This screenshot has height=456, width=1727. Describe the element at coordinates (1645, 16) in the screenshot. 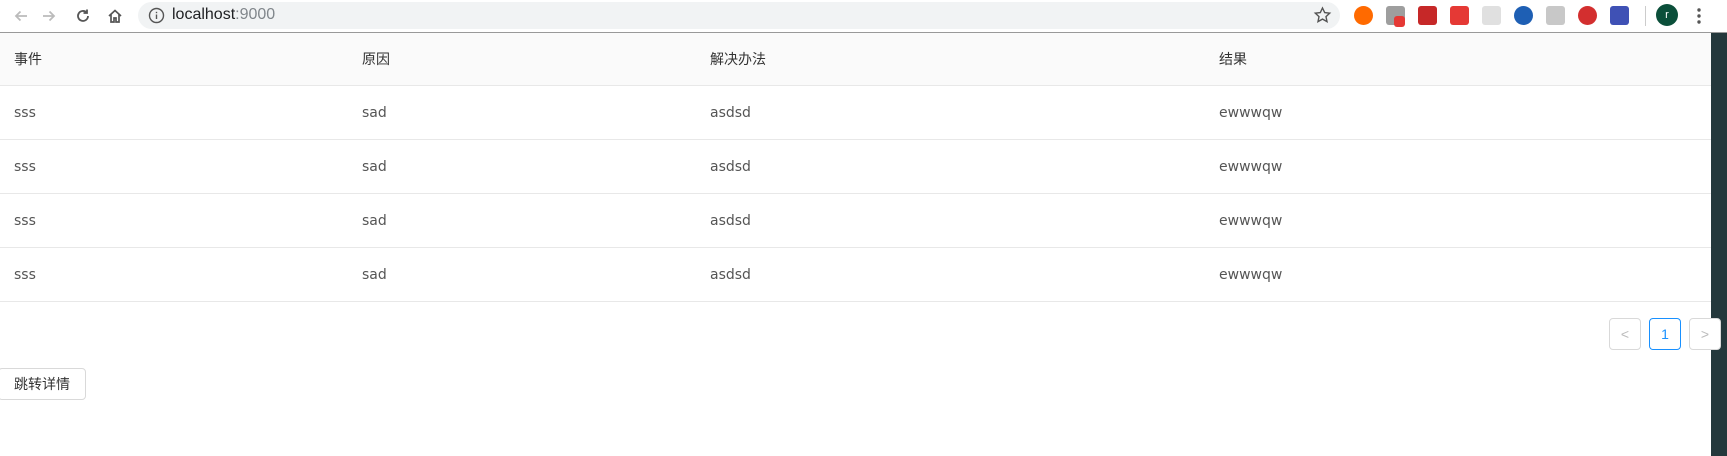

I see `toolbar-divider` at that location.